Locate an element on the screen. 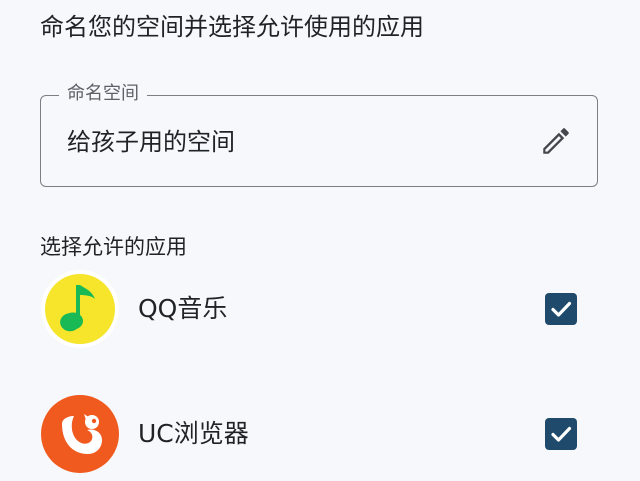 The image size is (640, 481). pencil-edit-icon is located at coordinates (556, 141).